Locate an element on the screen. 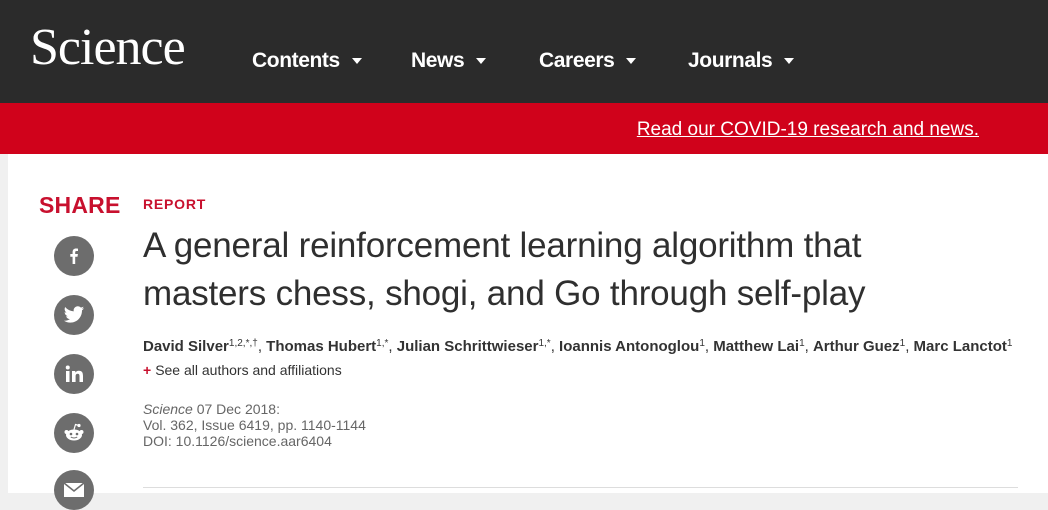  reddit-glyph is located at coordinates (74, 432).